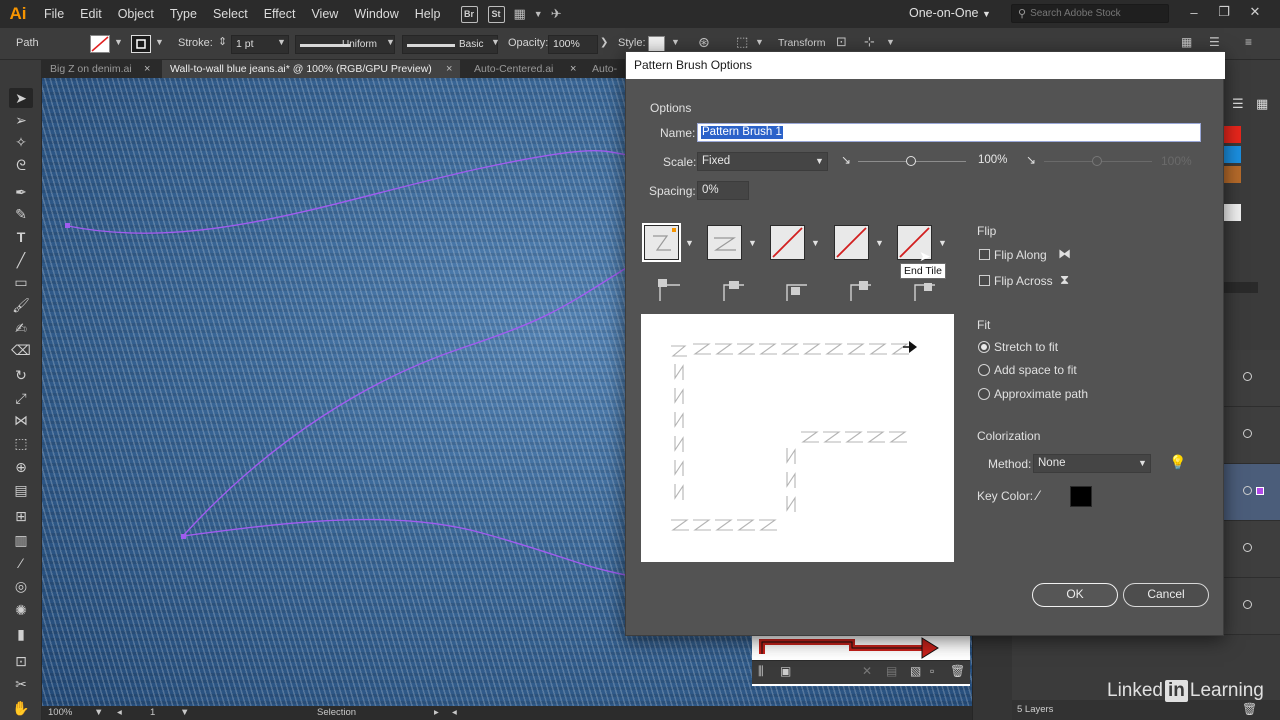  What do you see at coordinates (345, 44) in the screenshot?
I see `variable-width-profile: Uniform` at bounding box center [345, 44].